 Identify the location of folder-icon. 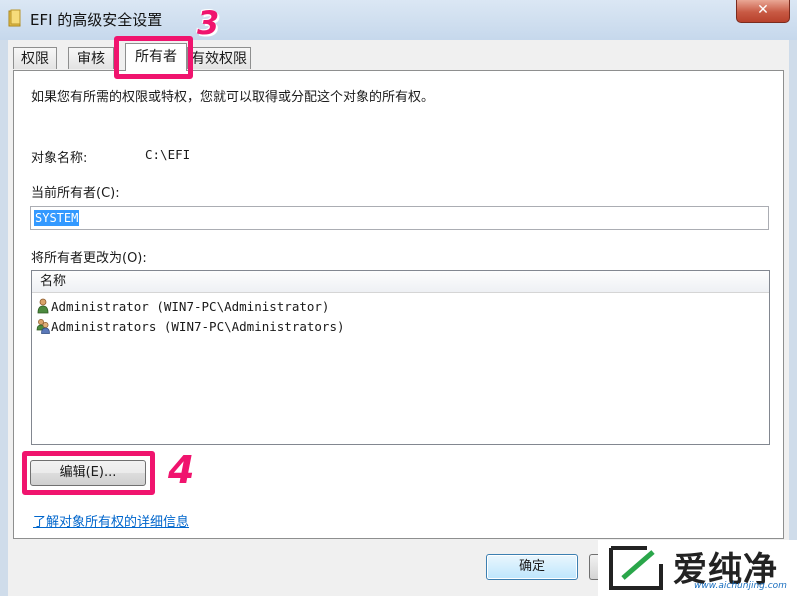
(14, 18).